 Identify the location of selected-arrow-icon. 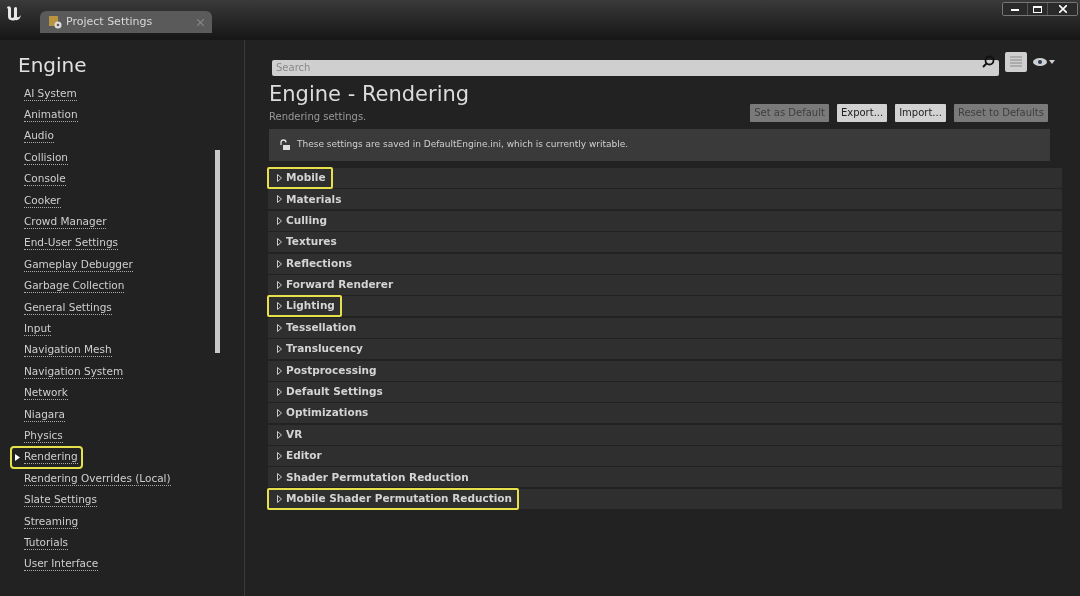
(17, 457).